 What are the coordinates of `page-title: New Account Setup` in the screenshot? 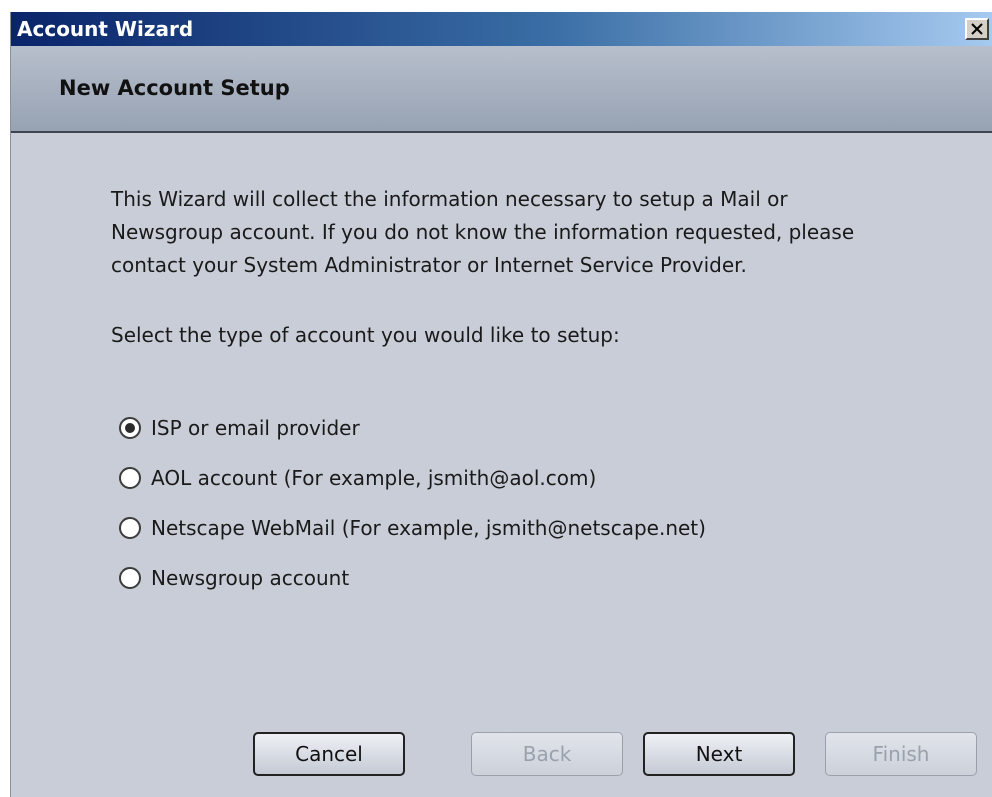 It's located at (174, 88).